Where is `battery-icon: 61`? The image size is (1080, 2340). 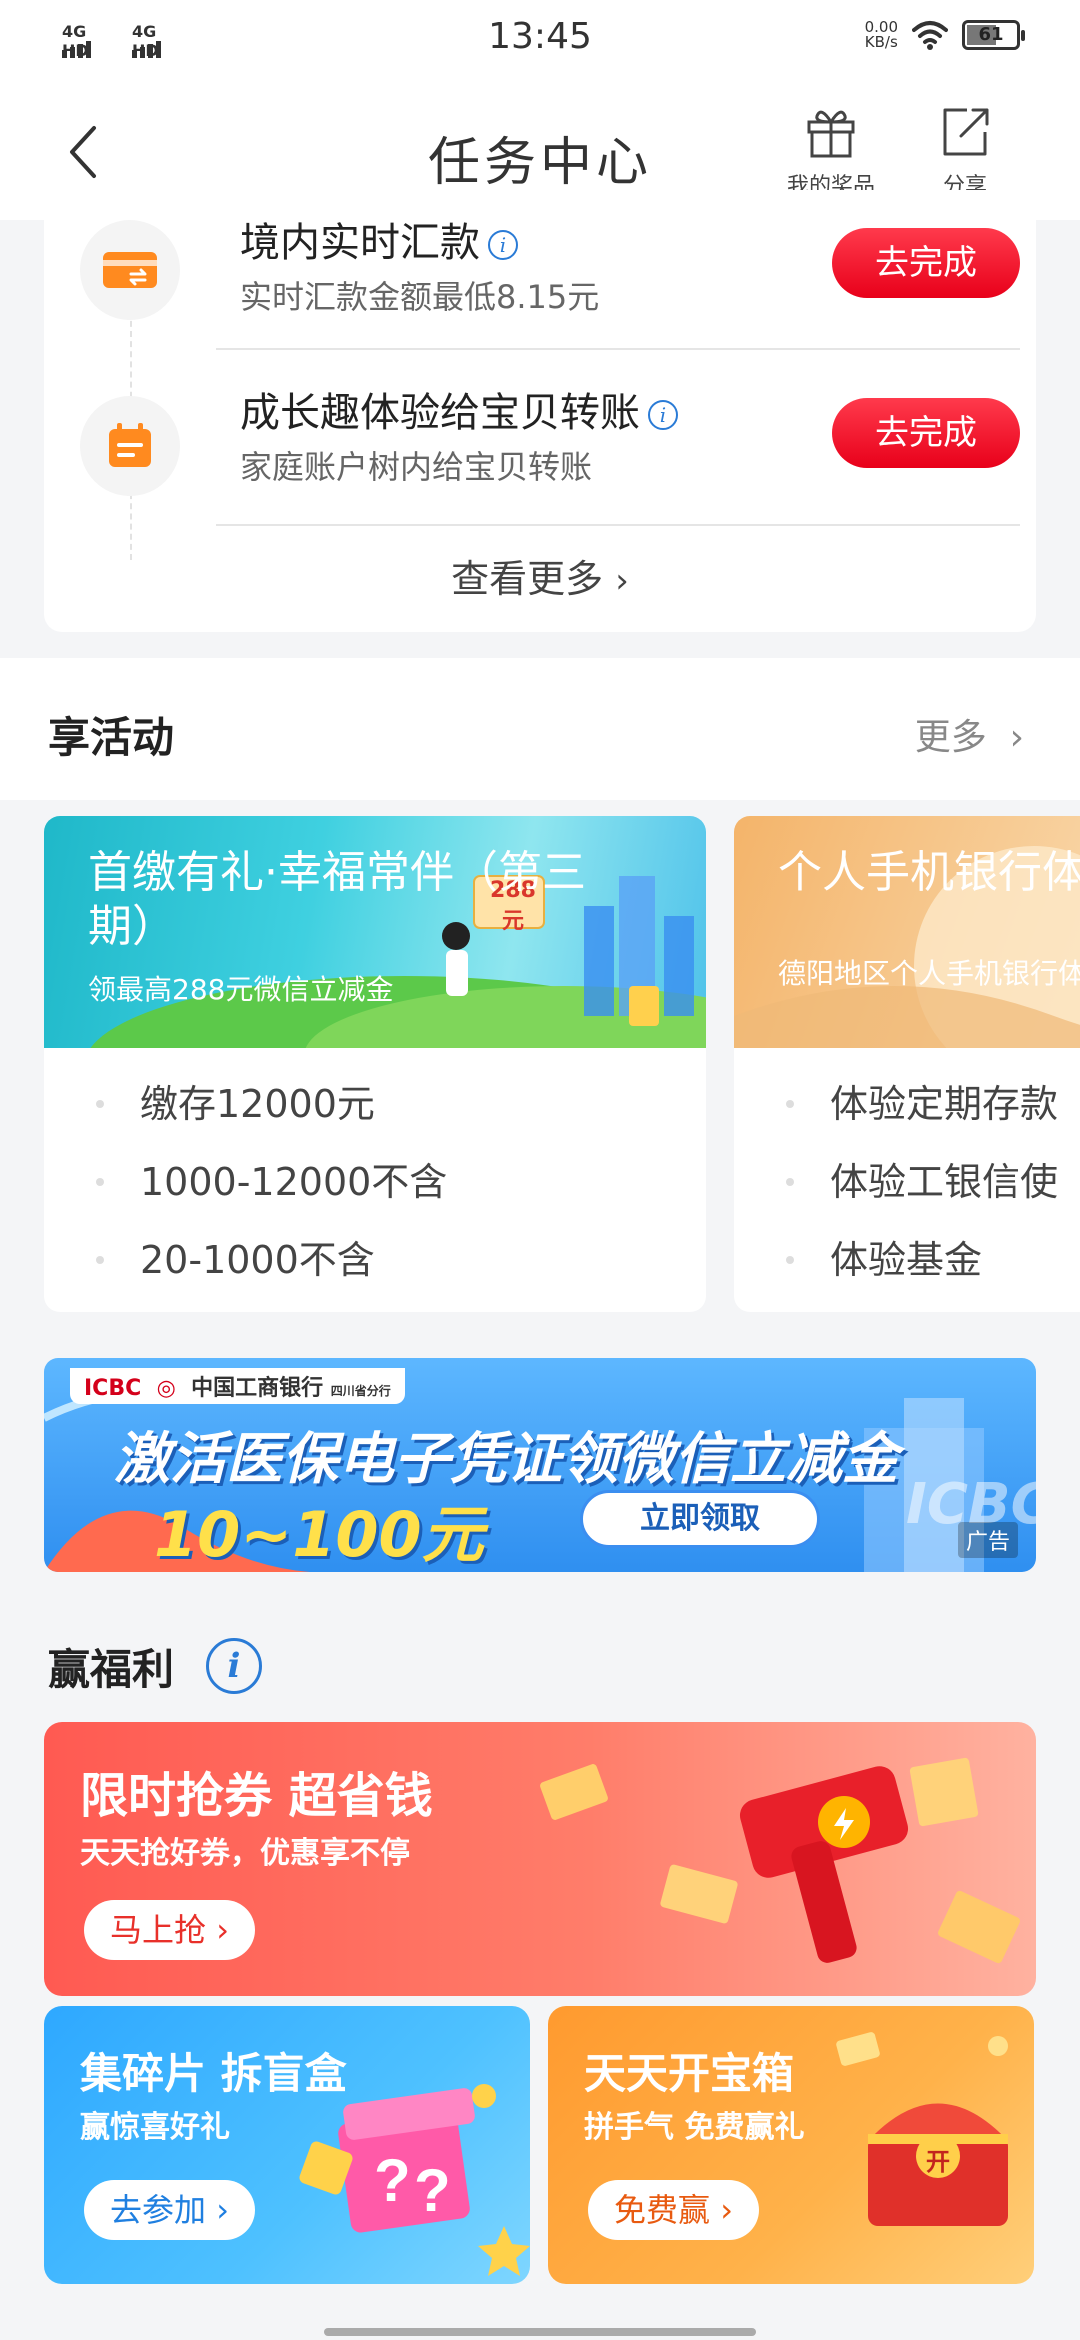 battery-icon: 61 is located at coordinates (993, 35).